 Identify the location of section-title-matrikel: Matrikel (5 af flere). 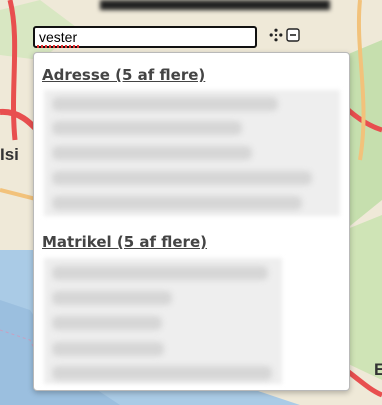
(124, 242).